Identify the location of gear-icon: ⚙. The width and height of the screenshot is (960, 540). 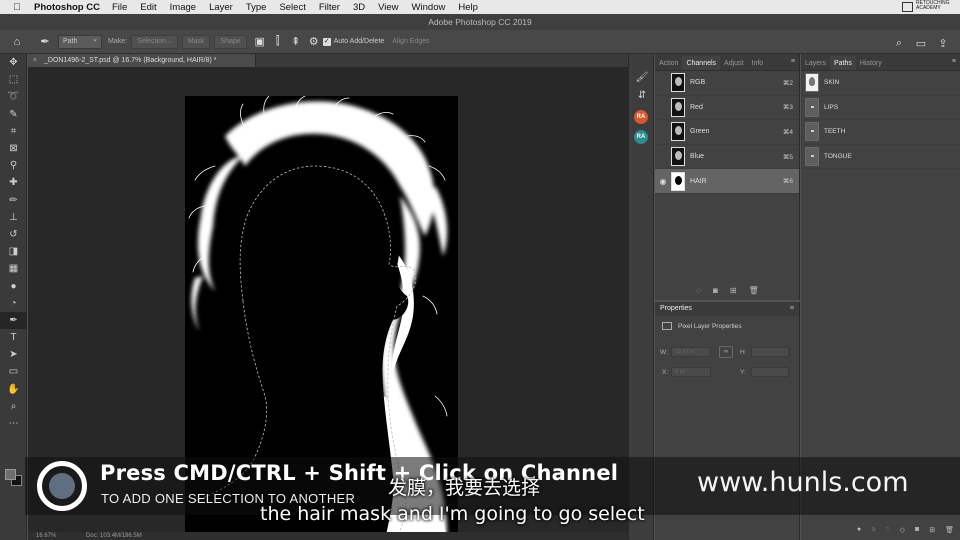
(314, 42).